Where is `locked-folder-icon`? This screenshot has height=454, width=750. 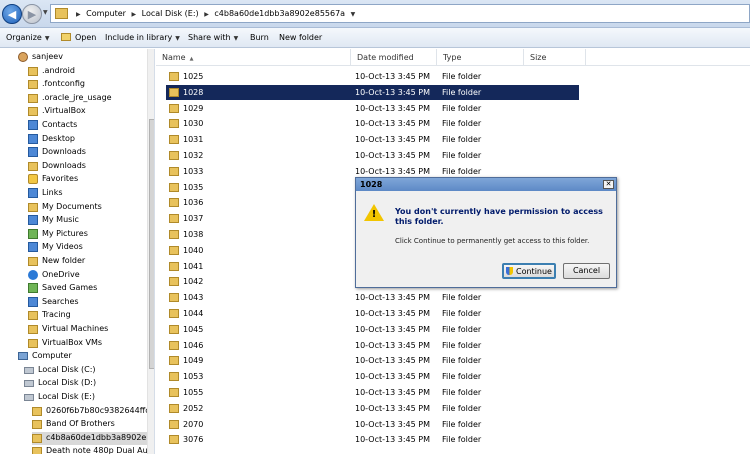
locked-folder-icon is located at coordinates (37, 411).